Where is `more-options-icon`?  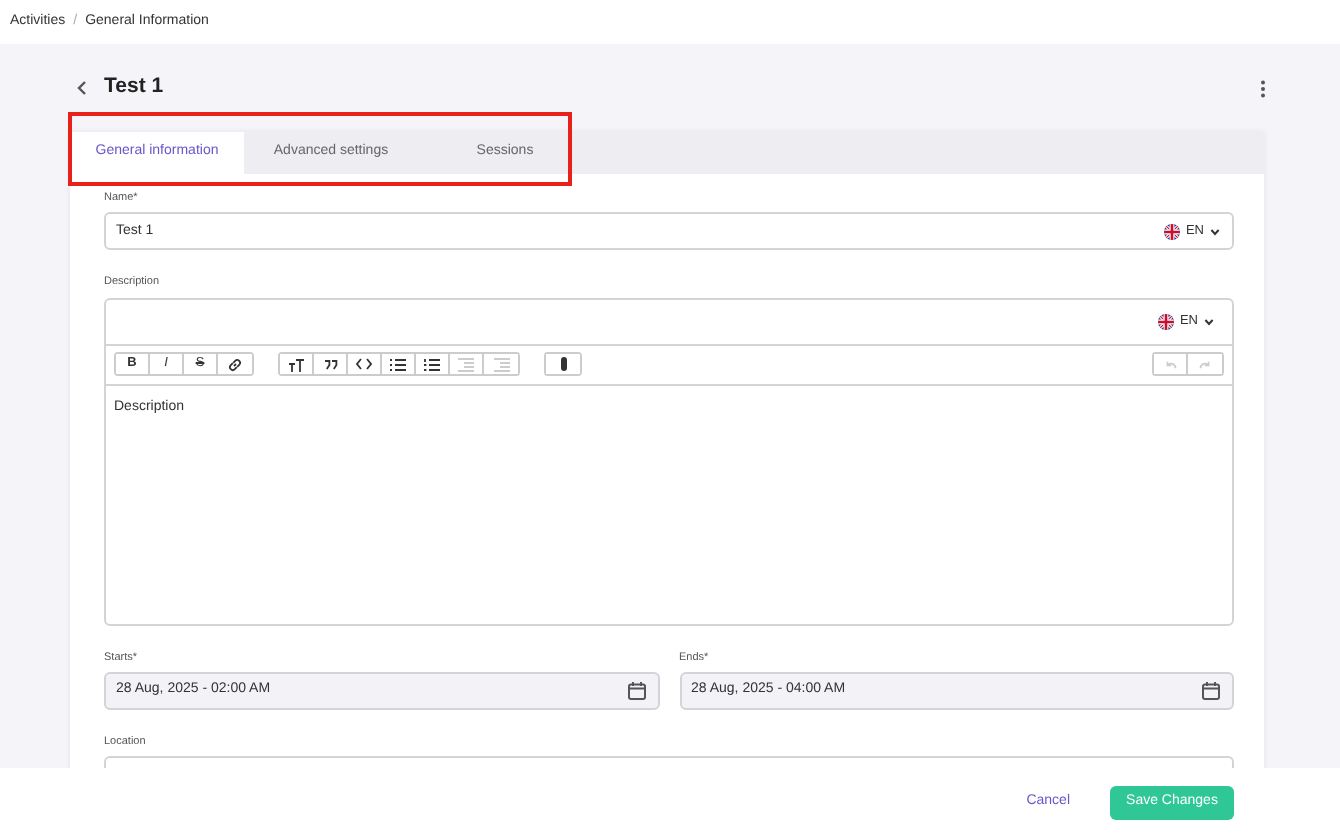
more-options-icon is located at coordinates (1263, 88).